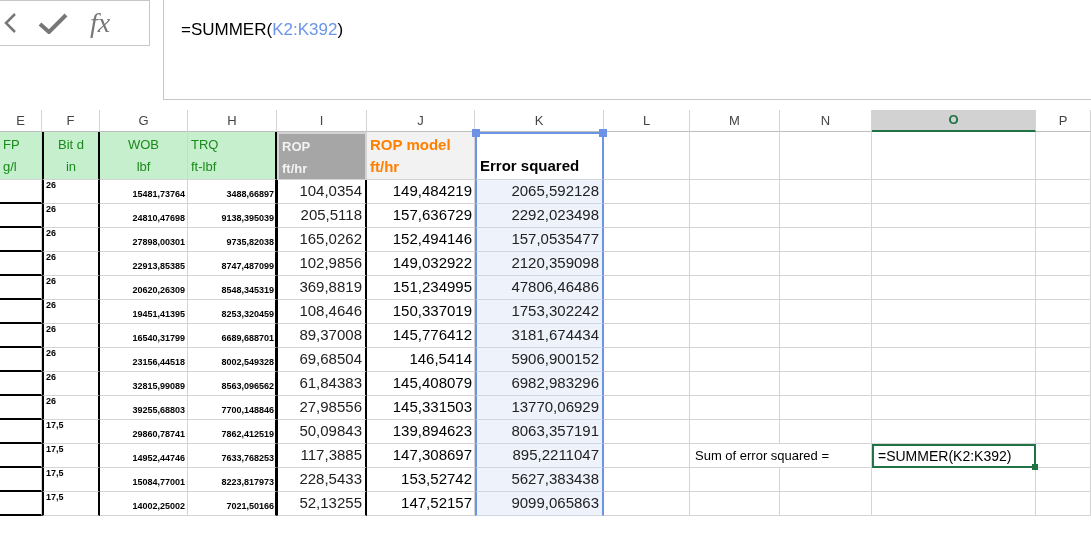  I want to click on table-cell: 3488,66897, so click(232, 192).